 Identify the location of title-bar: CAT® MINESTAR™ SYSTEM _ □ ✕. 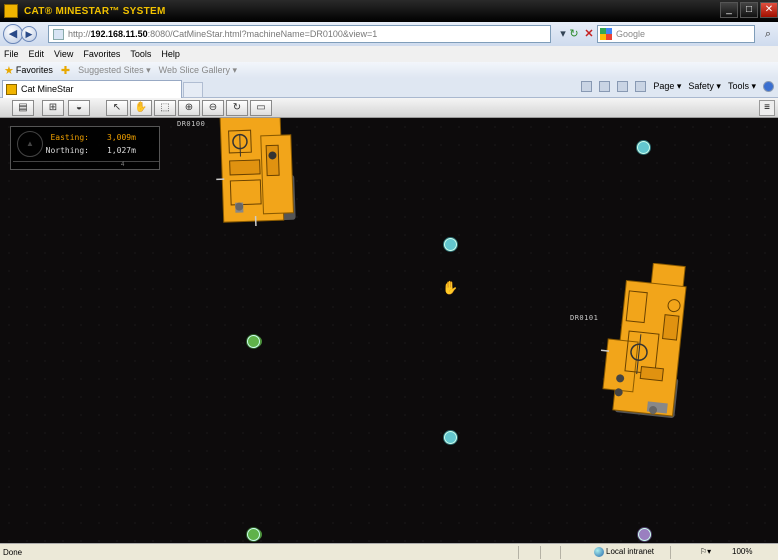
(389, 11).